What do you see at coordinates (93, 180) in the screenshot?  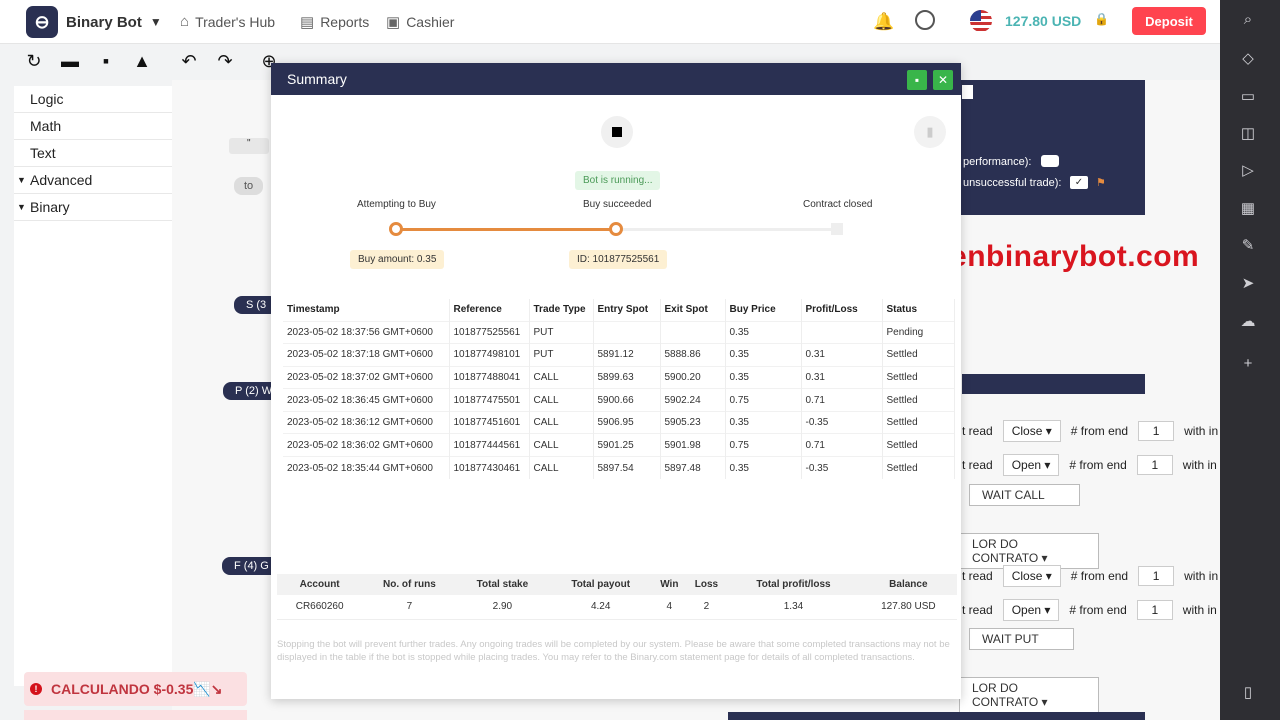 I see `category-advanced: ▼ Advanced` at bounding box center [93, 180].